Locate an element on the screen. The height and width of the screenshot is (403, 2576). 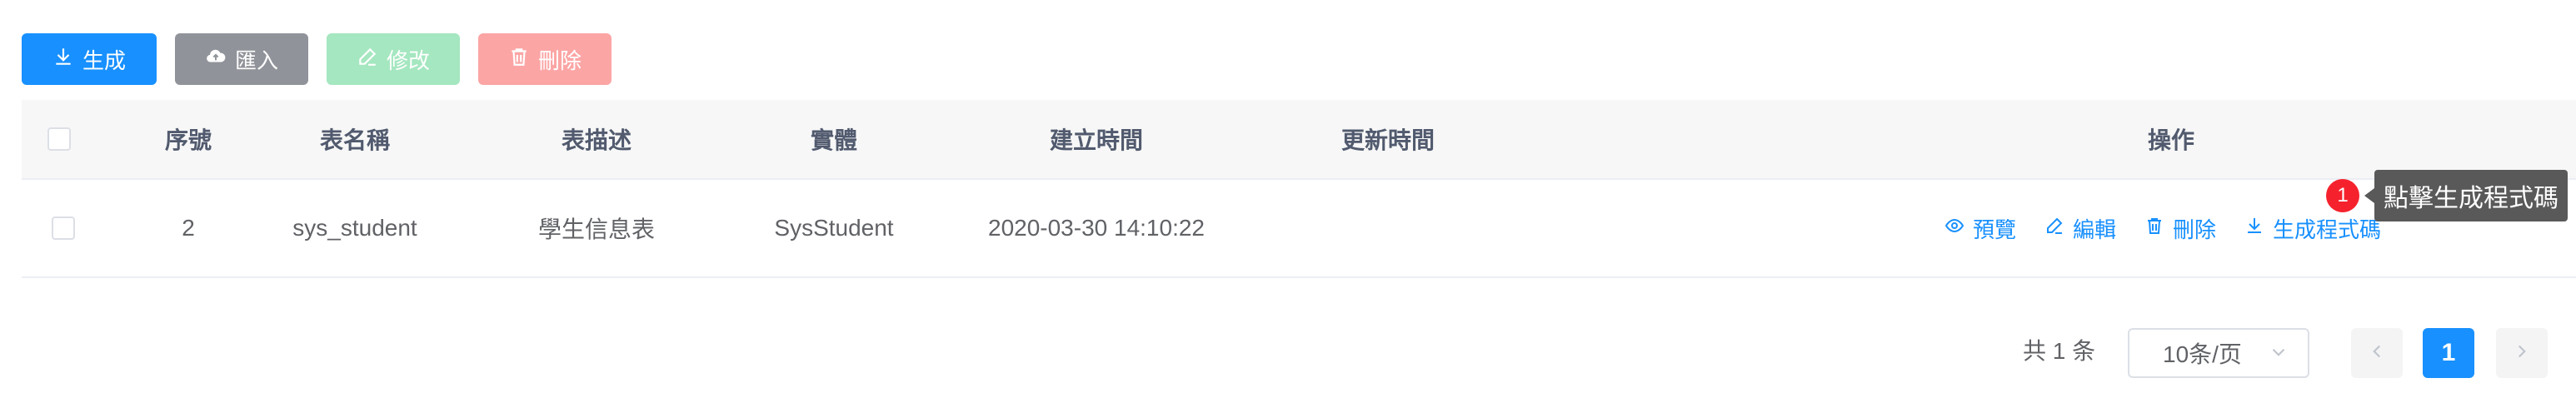
page-size-select: 10条/页 is located at coordinates (2218, 353).